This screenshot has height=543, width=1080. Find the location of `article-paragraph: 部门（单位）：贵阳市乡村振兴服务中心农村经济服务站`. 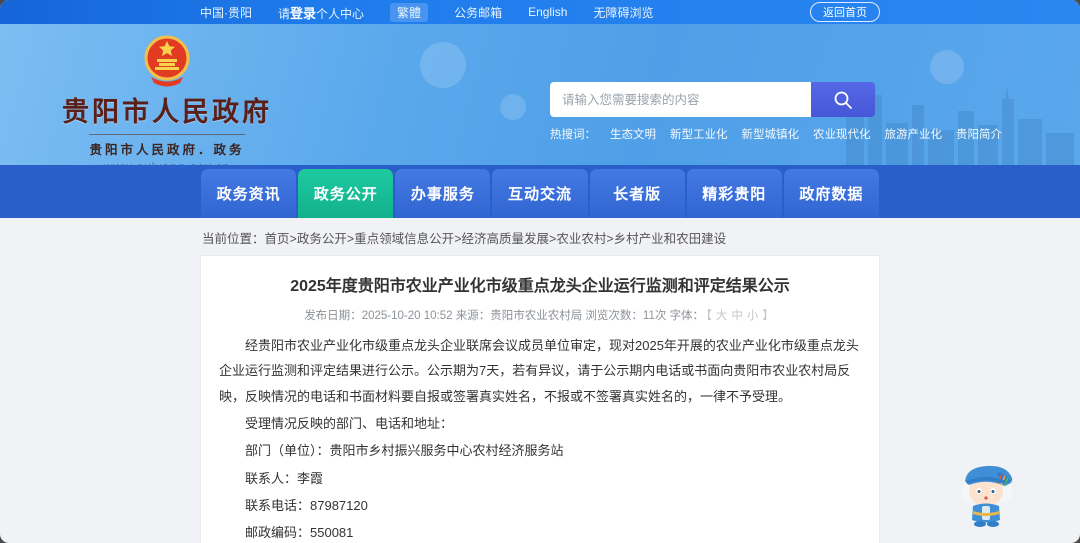

article-paragraph: 部门（单位）：贵阳市乡村振兴服务中心农村经济服务站 is located at coordinates (404, 451).